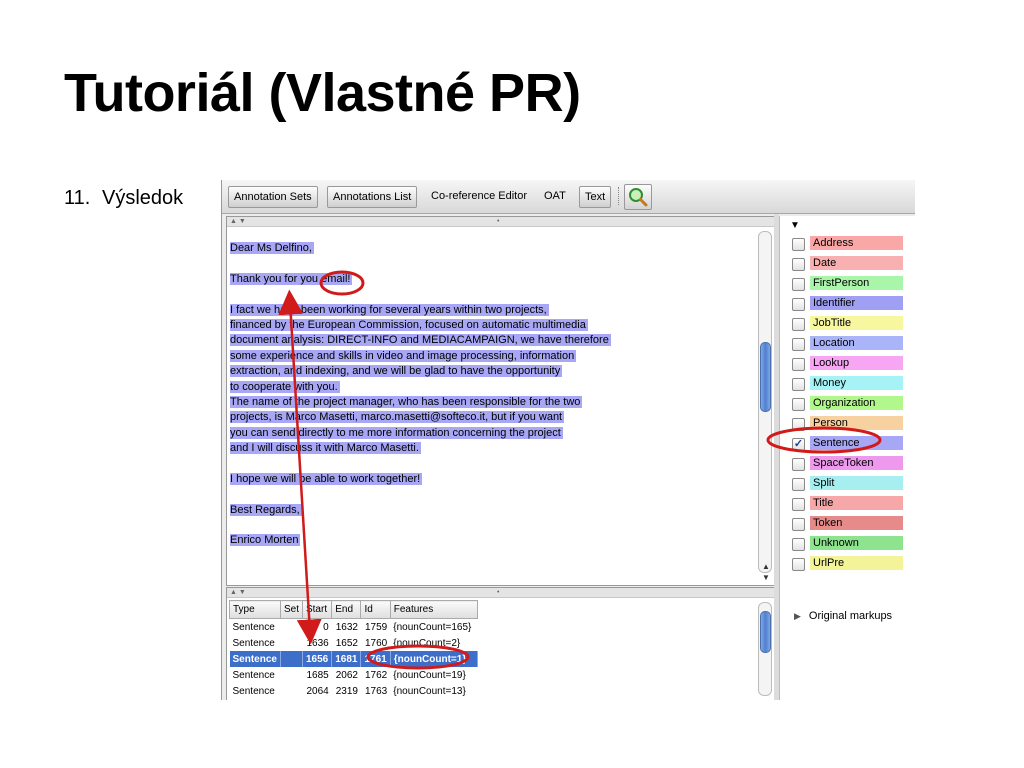  I want to click on type-item-split: Split, so click(848, 484).